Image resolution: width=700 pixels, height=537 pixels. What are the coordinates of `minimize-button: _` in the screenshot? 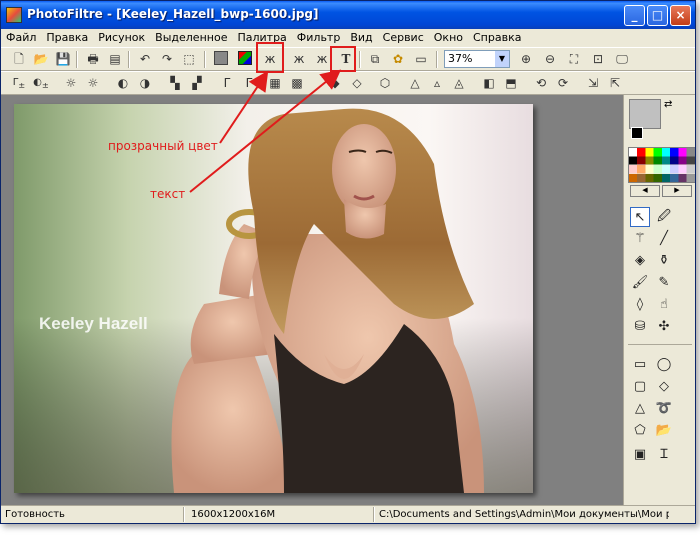 It's located at (634, 15).